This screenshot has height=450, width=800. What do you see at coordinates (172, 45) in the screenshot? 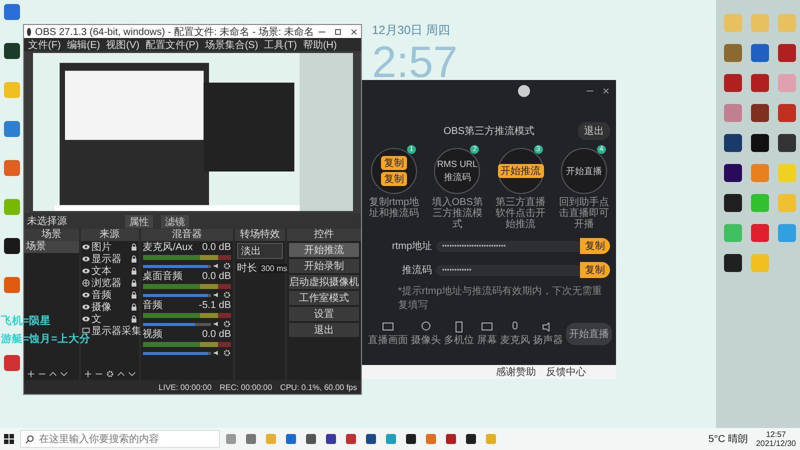
I see `menu-item: 配置文件(P)` at bounding box center [172, 45].